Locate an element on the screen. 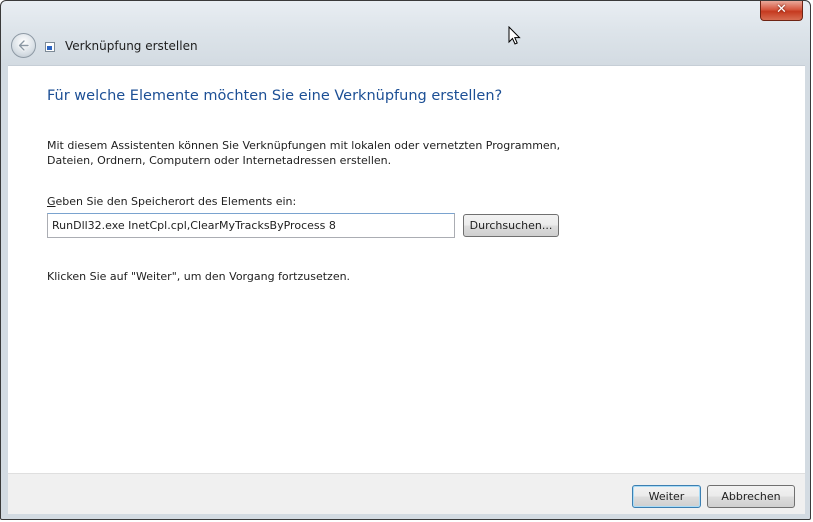 The image size is (813, 522). button-bar: Weiter Abbrechen is located at coordinates (406, 493).